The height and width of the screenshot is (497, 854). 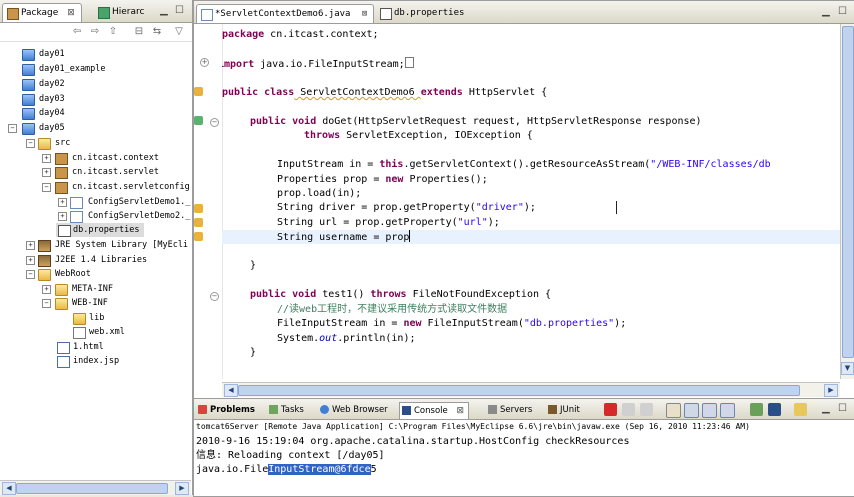 What do you see at coordinates (492, 409) in the screenshot?
I see `servers-icon` at bounding box center [492, 409].